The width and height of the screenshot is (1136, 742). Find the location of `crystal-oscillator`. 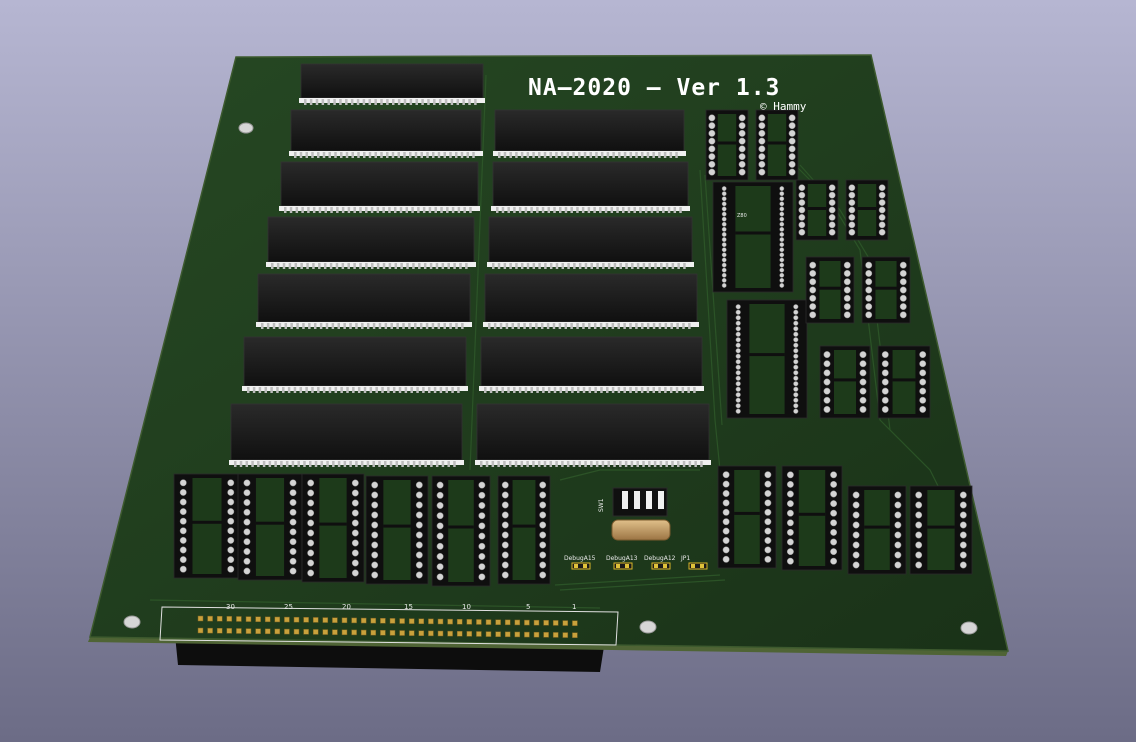

crystal-oscillator is located at coordinates (641, 530).